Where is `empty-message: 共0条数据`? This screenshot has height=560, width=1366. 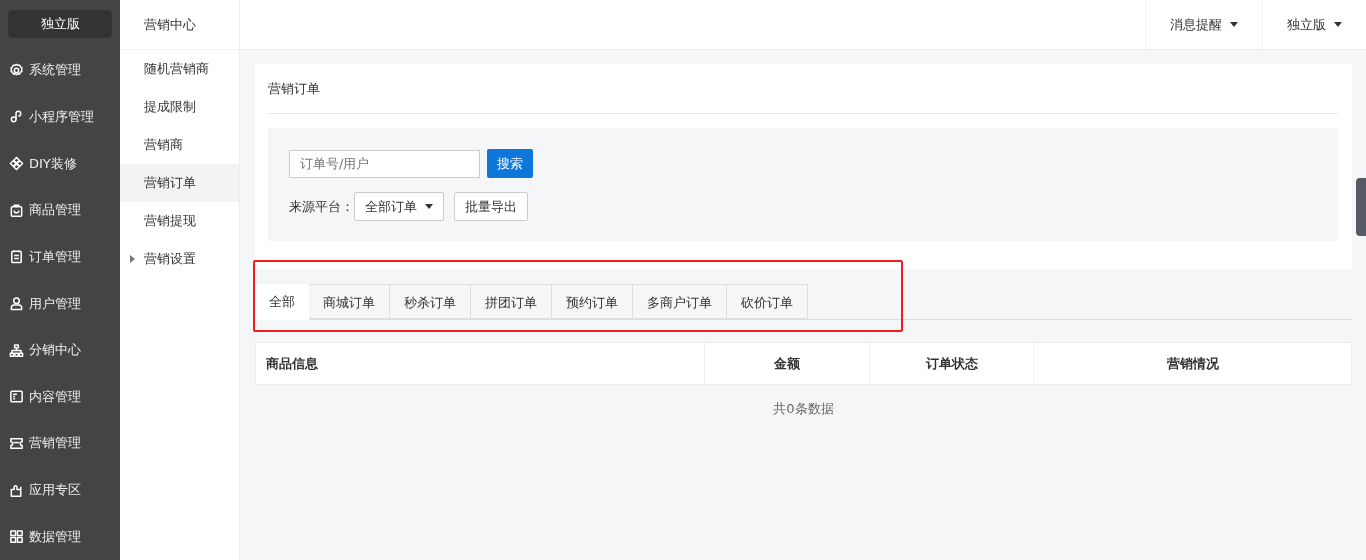
empty-message: 共0条数据 is located at coordinates (803, 409).